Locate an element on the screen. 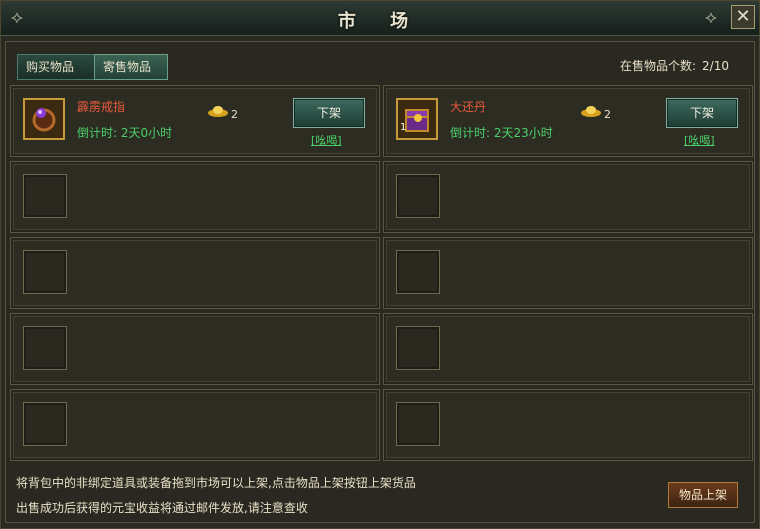 The image size is (760, 529). ornament-icon: ⟡ is located at coordinates (711, 17).